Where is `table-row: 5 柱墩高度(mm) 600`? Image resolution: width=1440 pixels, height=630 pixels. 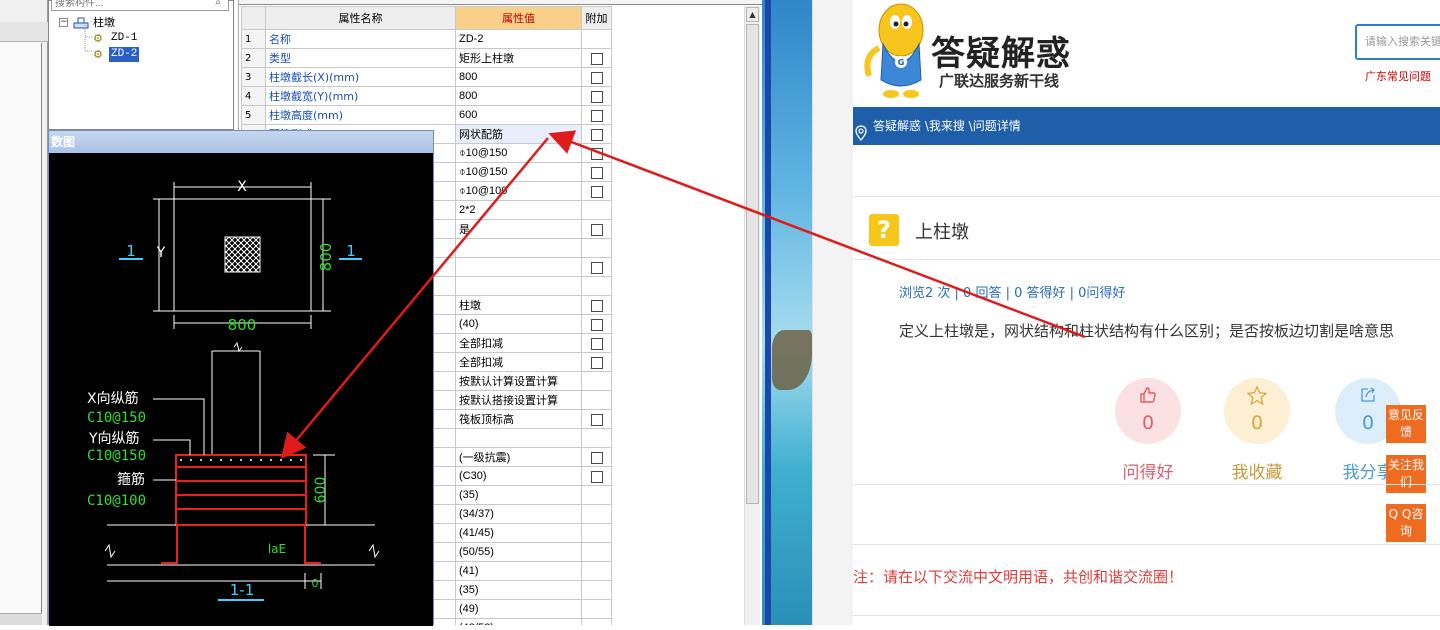 table-row: 5 柱墩高度(mm) 600 is located at coordinates (426, 115).